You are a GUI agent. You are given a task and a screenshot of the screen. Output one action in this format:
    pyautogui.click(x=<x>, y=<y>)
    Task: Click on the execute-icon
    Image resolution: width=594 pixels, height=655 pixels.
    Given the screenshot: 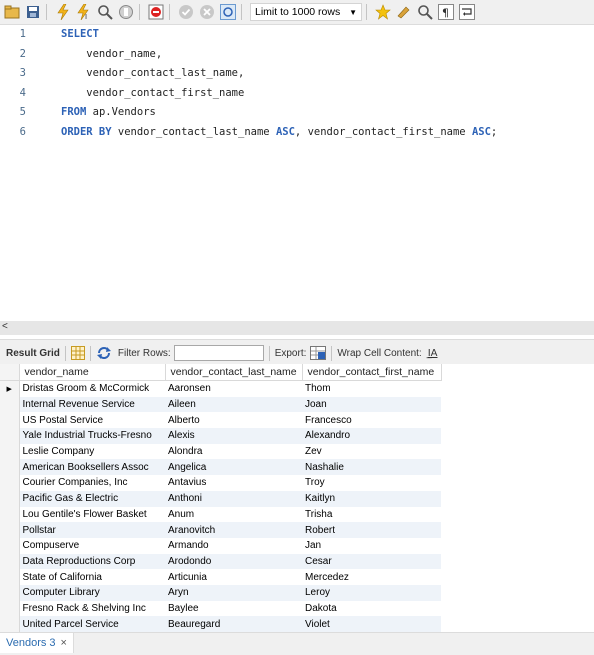 What is the action you would take?
    pyautogui.click(x=63, y=12)
    